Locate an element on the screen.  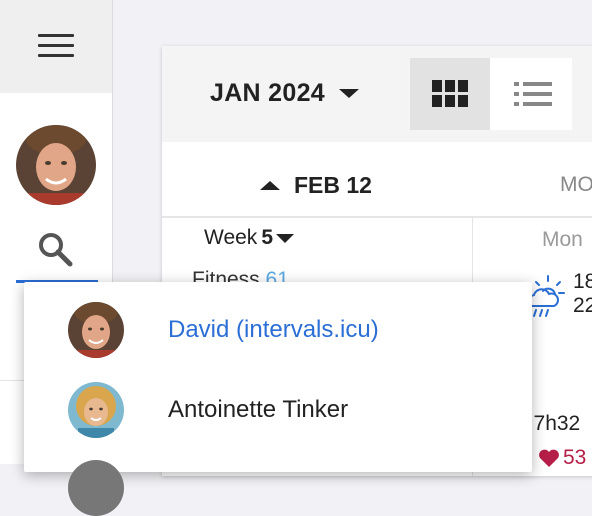
account-item-david: David (intervals.icu) is located at coordinates (278, 330).